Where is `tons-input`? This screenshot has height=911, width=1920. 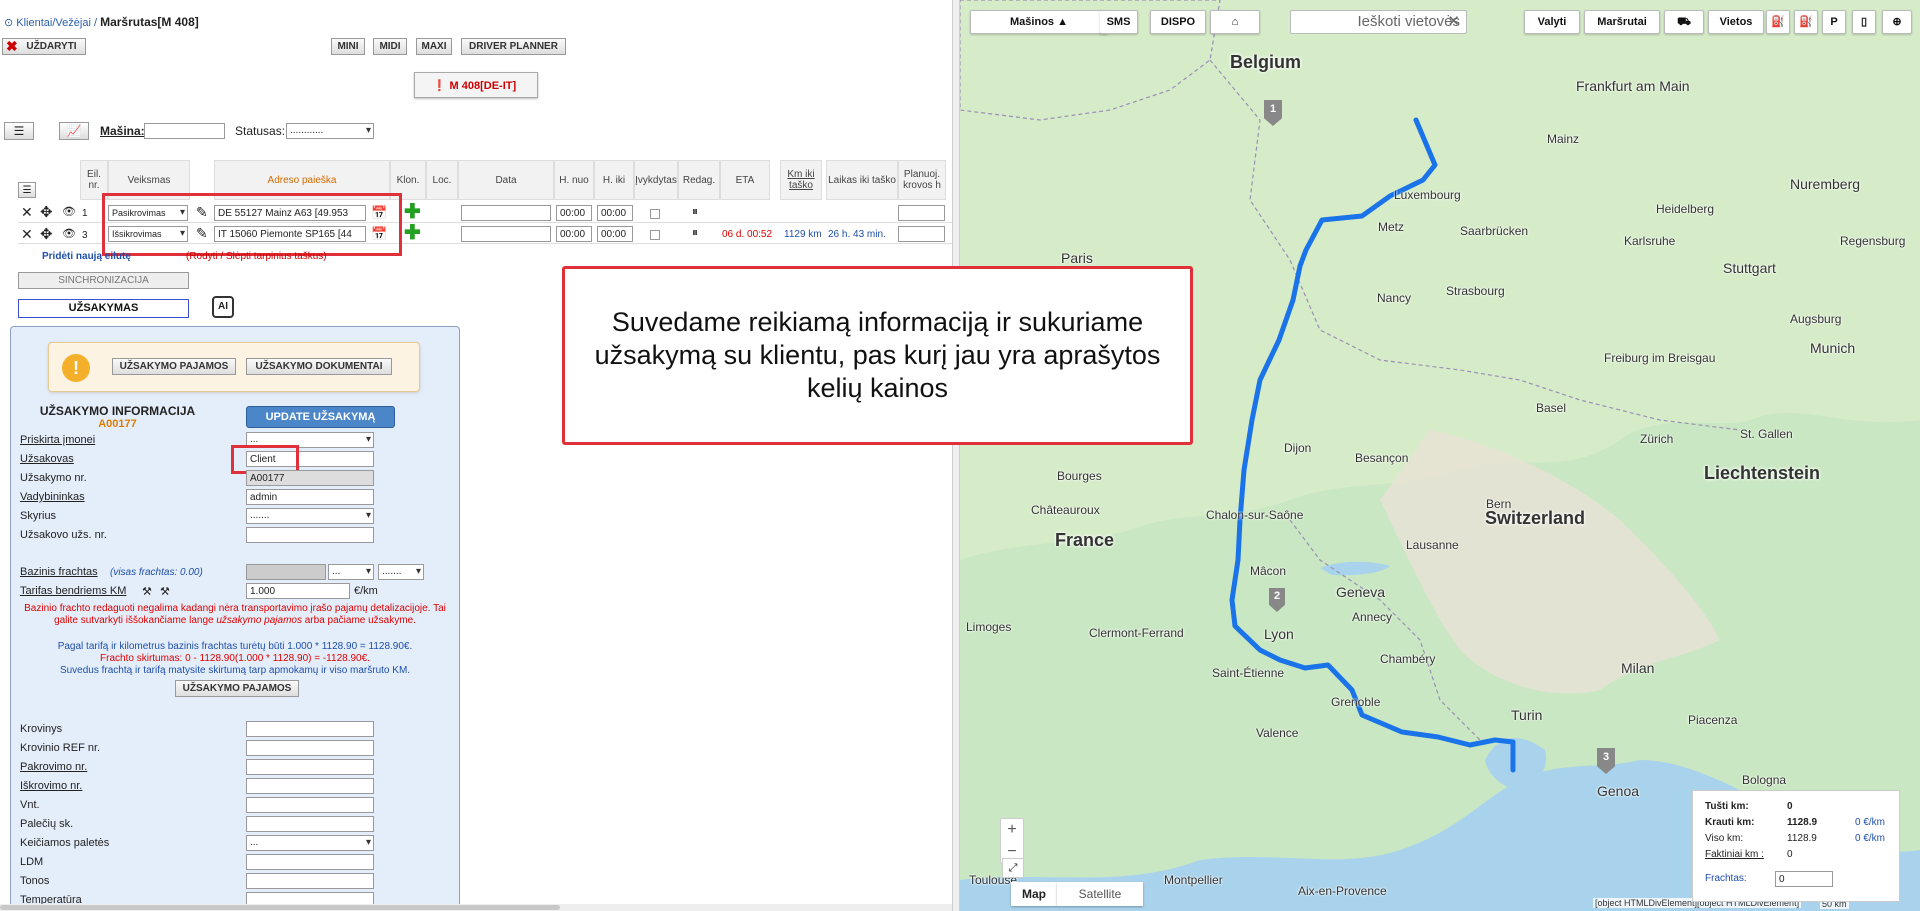
tons-input is located at coordinates (310, 881).